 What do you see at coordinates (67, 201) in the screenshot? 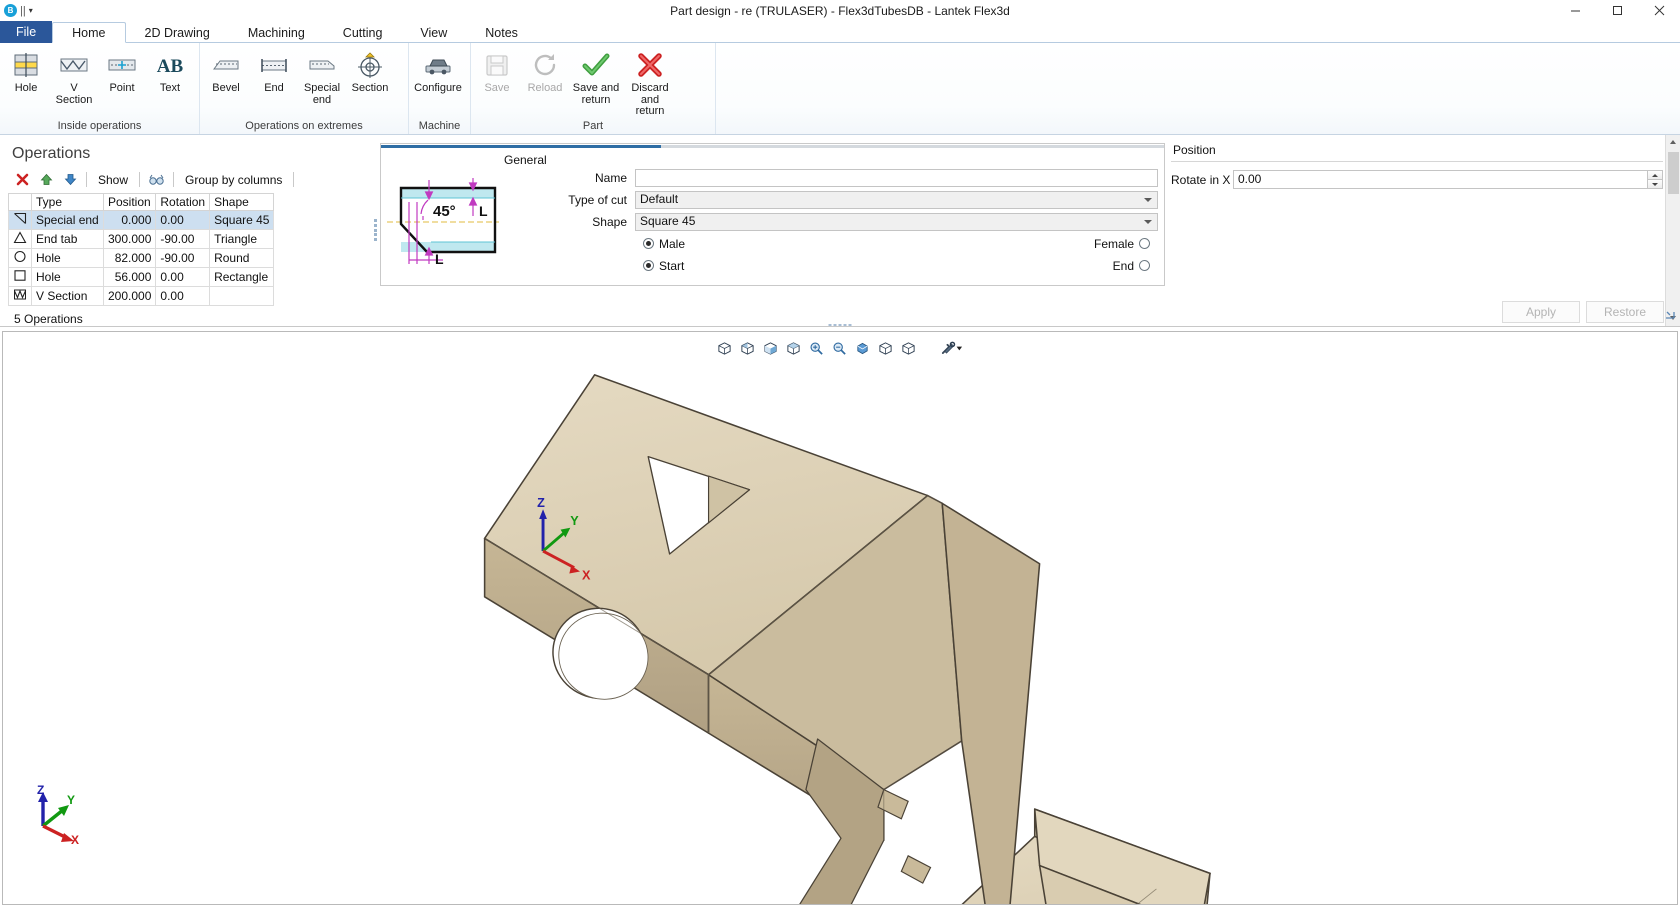
I see `column-header-type: Type` at bounding box center [67, 201].